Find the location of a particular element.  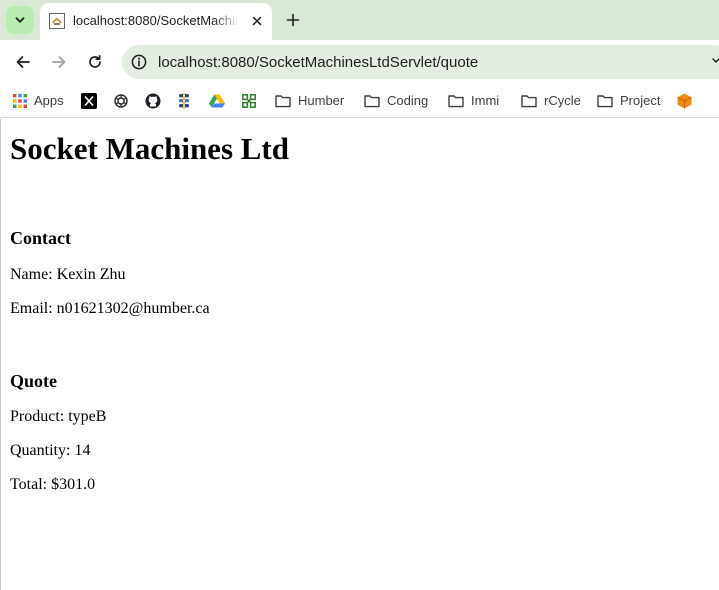

bookmark-folder-immi: Immi is located at coordinates (473, 101).